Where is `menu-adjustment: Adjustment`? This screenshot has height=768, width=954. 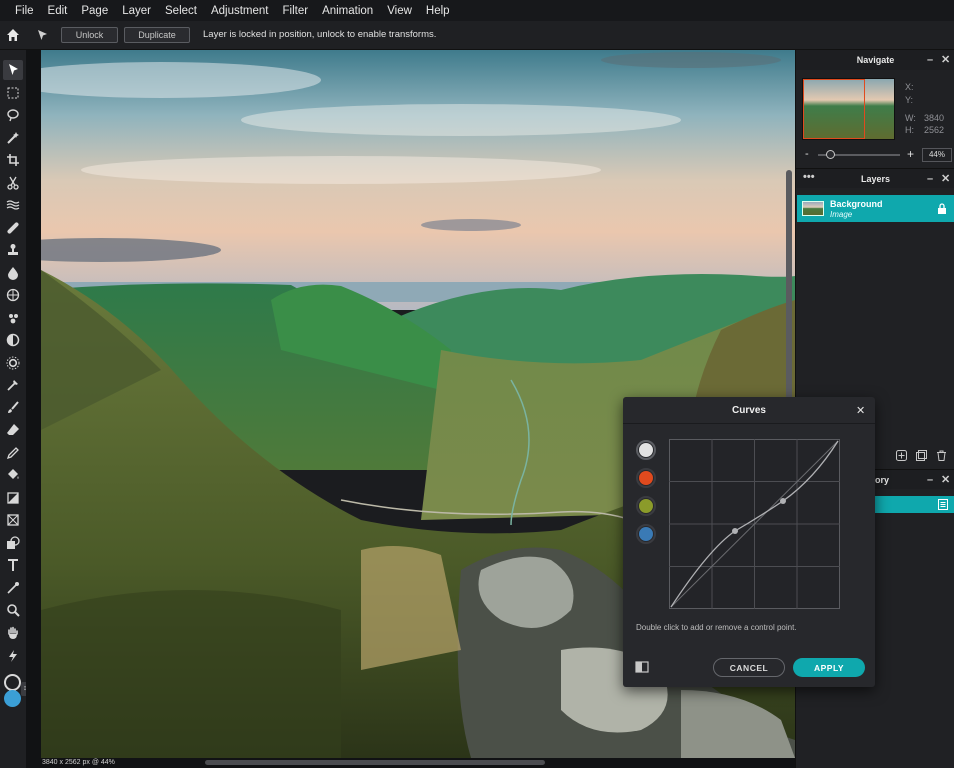
menu-adjustment: Adjustment is located at coordinates (240, 11).